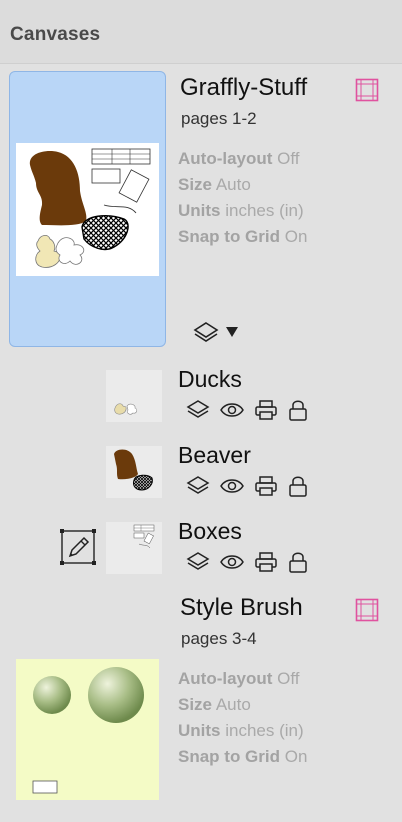 The width and height of the screenshot is (402, 822). What do you see at coordinates (134, 548) in the screenshot?
I see `layer-thumbnail-boxes` at bounding box center [134, 548].